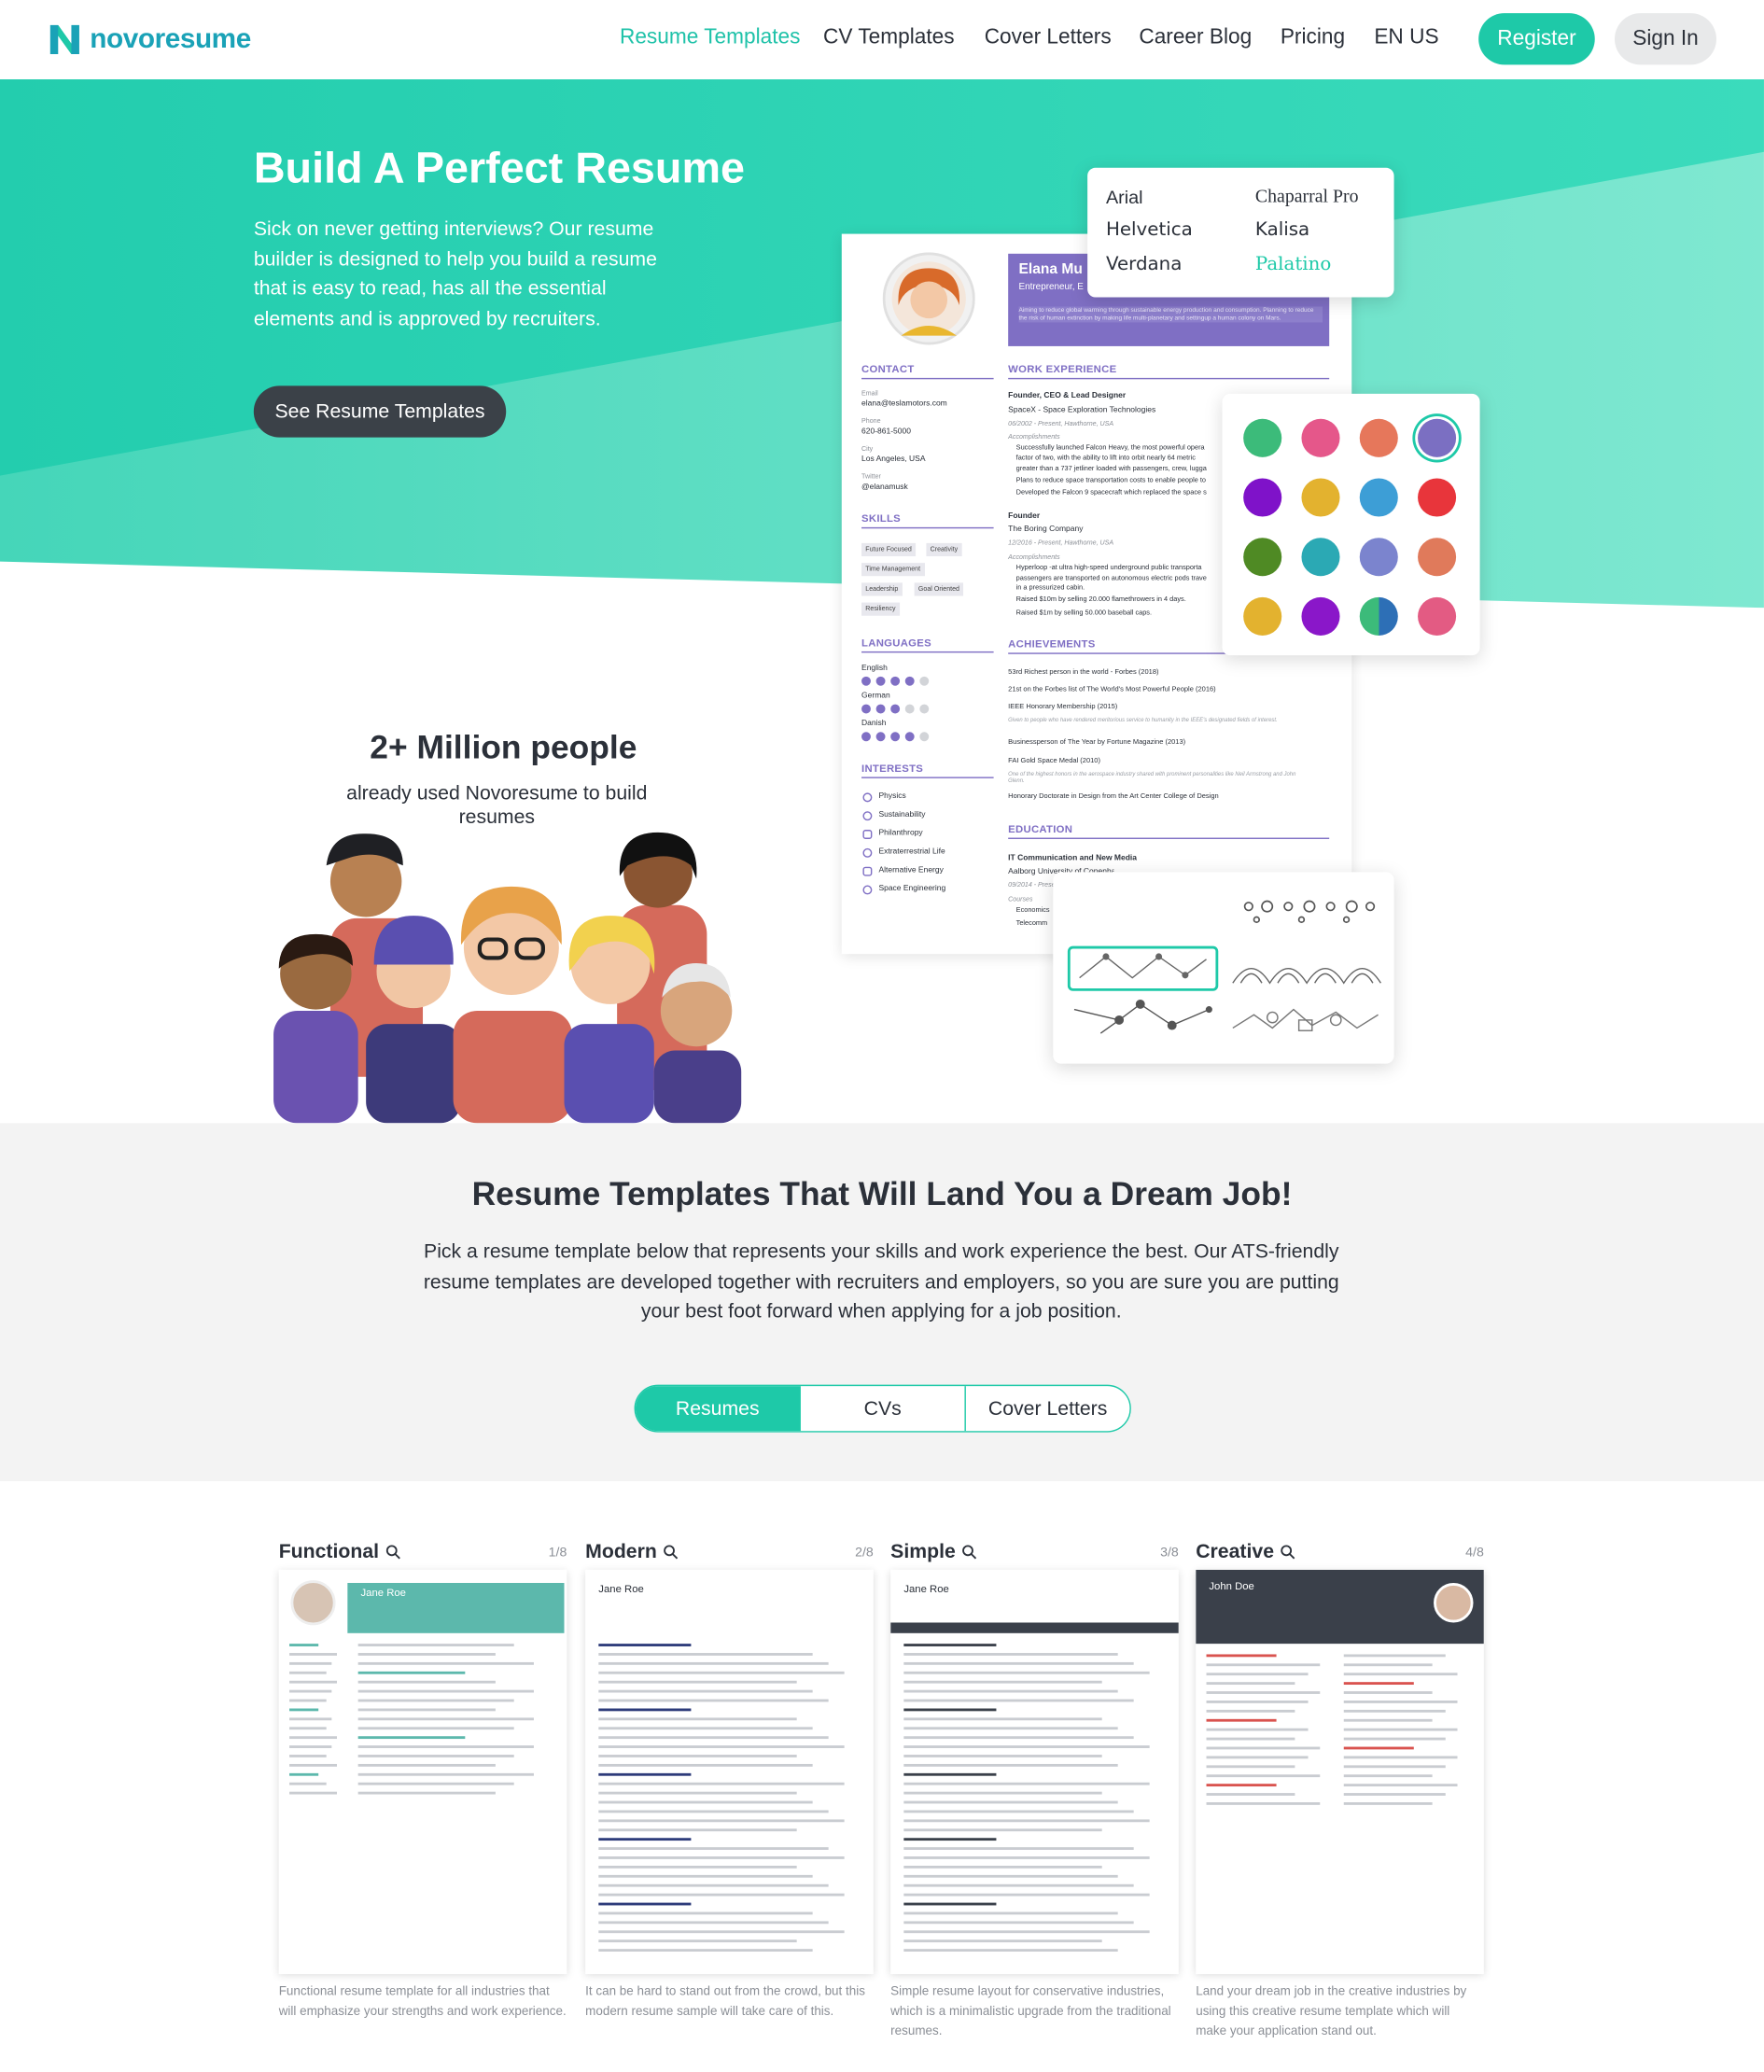 This screenshot has width=1764, height=2072. Describe the element at coordinates (383, 1593) in the screenshot. I see `thumb-person-name: Jane Roe` at that location.